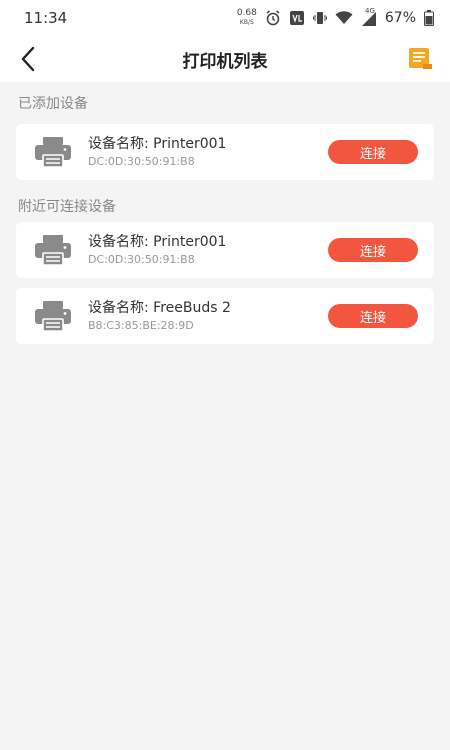 The height and width of the screenshot is (750, 450). What do you see at coordinates (53, 104) in the screenshot?
I see `added-devices-heading: 已添加设备` at bounding box center [53, 104].